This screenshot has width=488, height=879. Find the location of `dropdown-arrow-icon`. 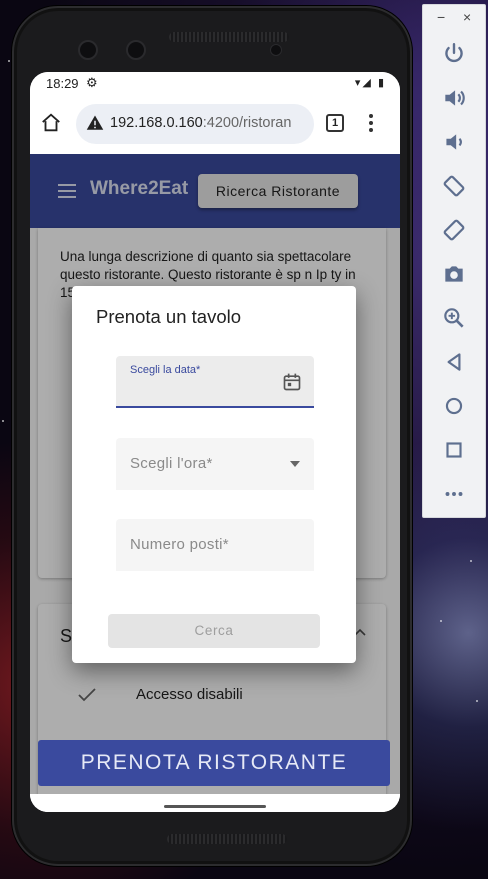

dropdown-arrow-icon is located at coordinates (295, 464).